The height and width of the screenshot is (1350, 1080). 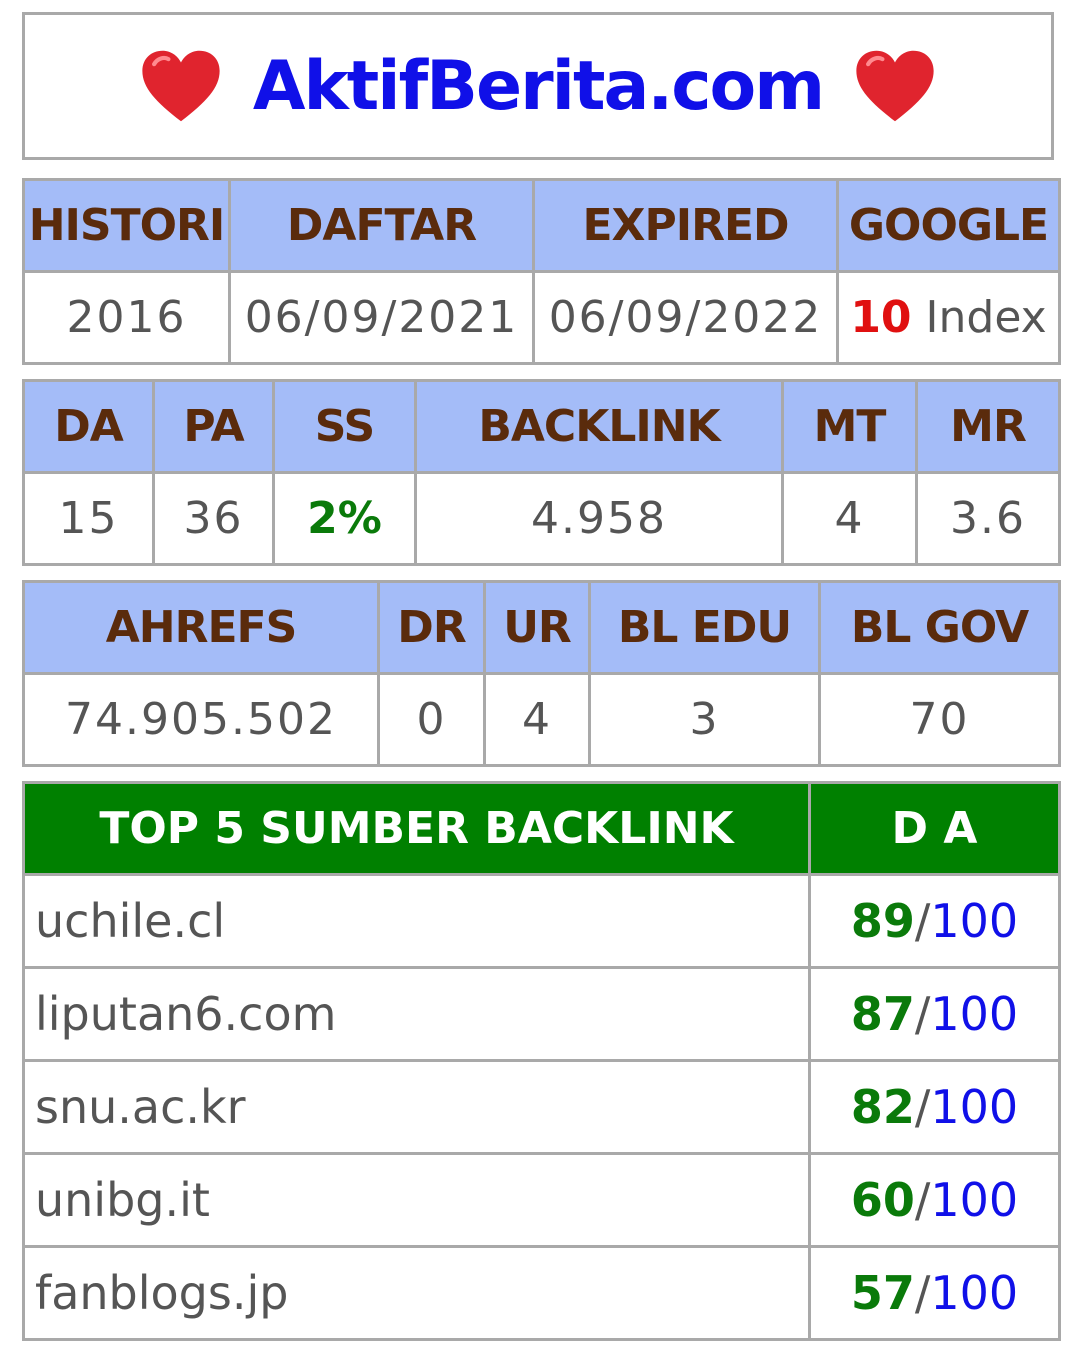 I want to click on google-index-count: 10, so click(x=881, y=317).